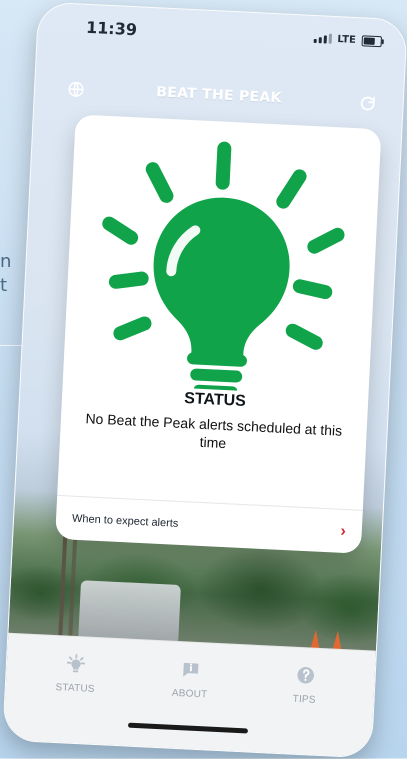 The width and height of the screenshot is (407, 759). Describe the element at coordinates (343, 531) in the screenshot. I see `chevron-right-icon: ›` at that location.